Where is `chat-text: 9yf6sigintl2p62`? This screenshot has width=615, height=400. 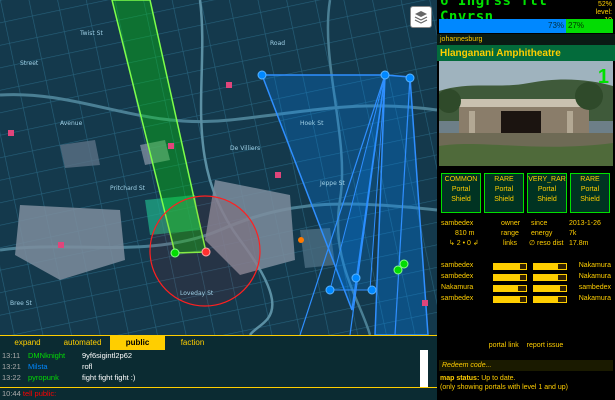 chat-text: 9yf6sigintl2p62 is located at coordinates (107, 355).